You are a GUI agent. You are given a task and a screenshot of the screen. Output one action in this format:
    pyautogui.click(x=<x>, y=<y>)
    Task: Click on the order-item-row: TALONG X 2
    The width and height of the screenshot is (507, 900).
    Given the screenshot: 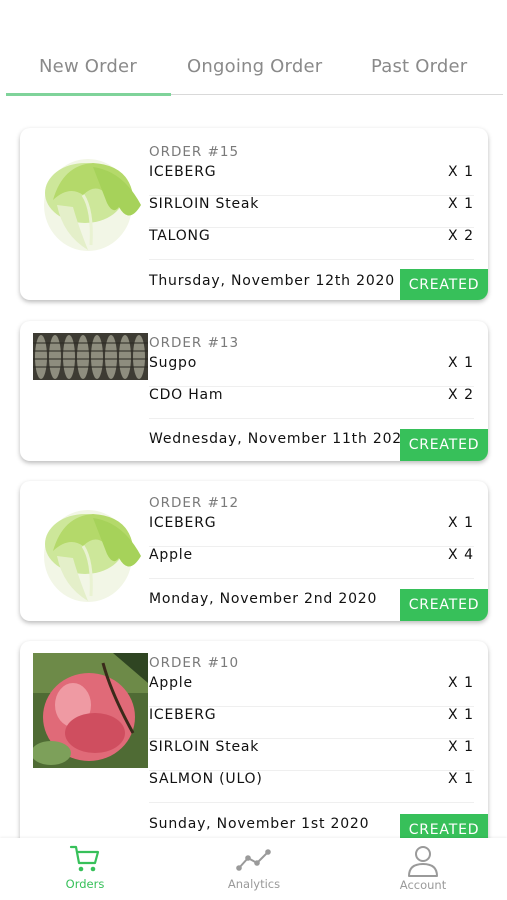 What is the action you would take?
    pyautogui.click(x=311, y=244)
    